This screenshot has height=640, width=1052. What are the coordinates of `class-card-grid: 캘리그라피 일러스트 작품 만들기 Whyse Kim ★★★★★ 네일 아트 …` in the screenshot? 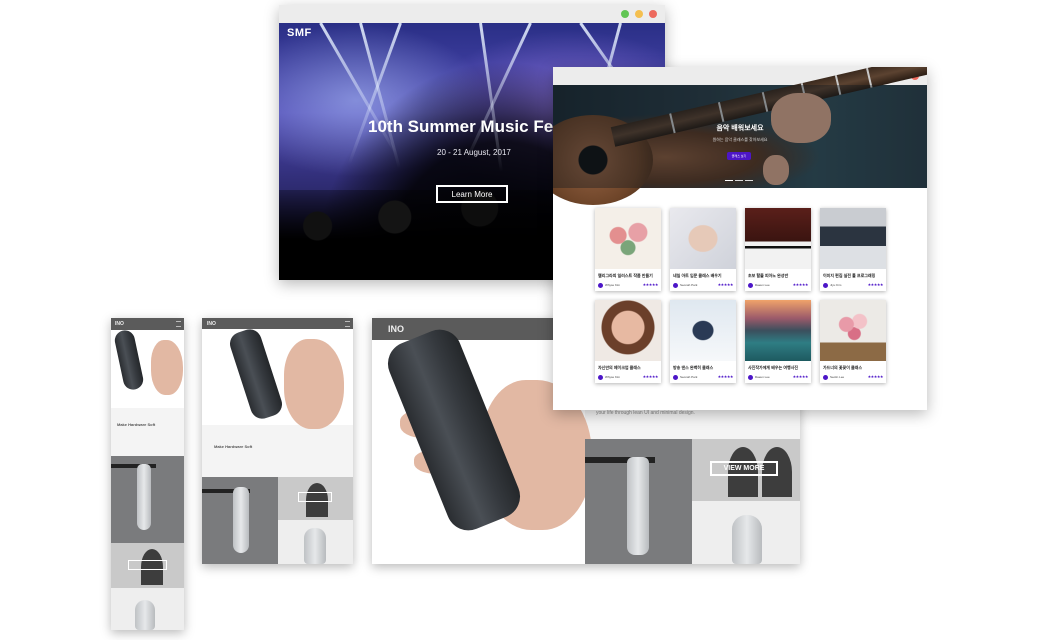 It's located at (743, 295).